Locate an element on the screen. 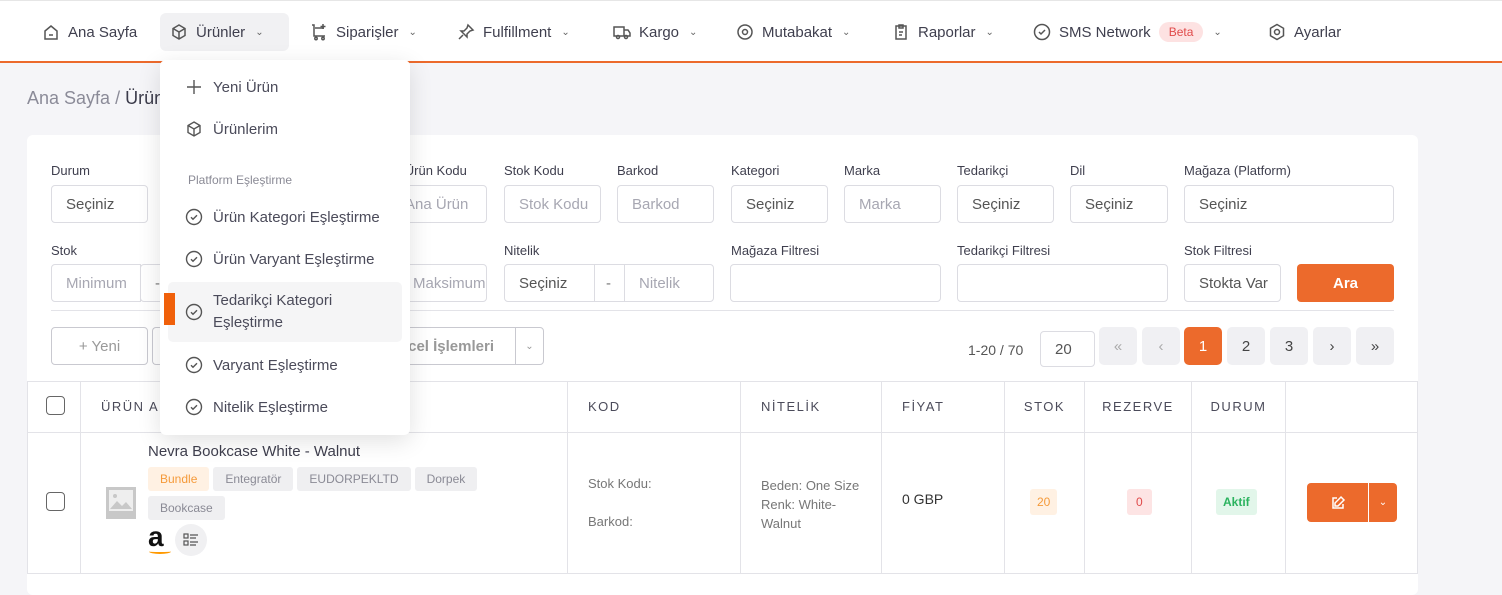 The width and height of the screenshot is (1502, 595). tag-bundle: Bundle is located at coordinates (179, 479).